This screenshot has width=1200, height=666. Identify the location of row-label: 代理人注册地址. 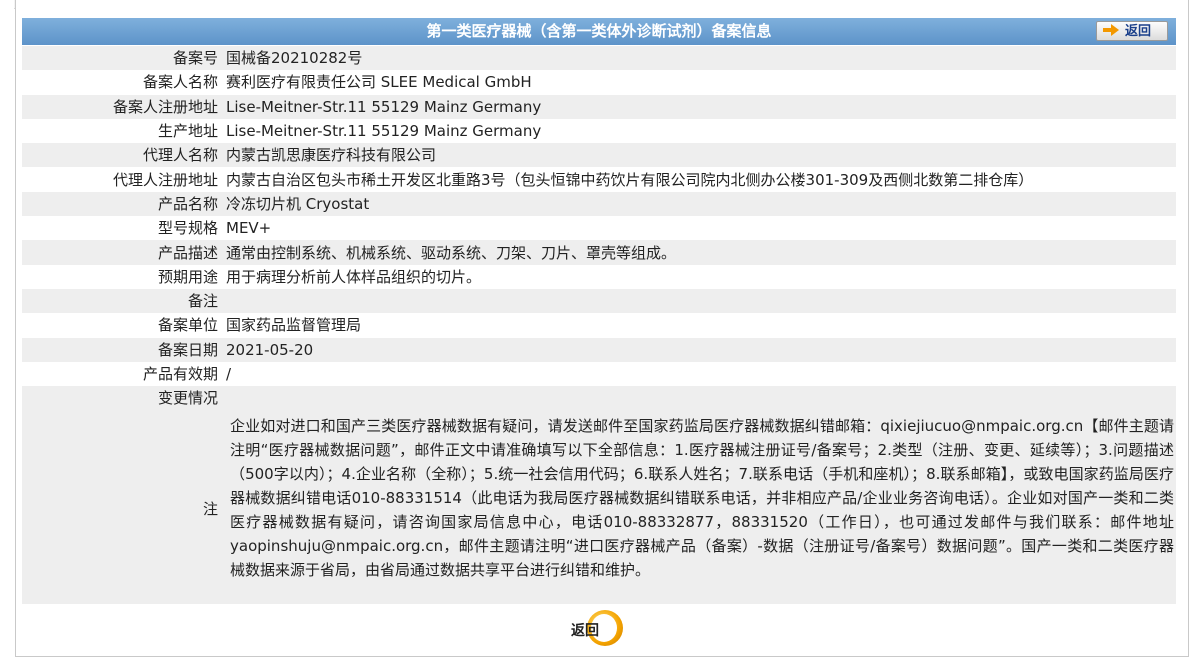
(124, 179).